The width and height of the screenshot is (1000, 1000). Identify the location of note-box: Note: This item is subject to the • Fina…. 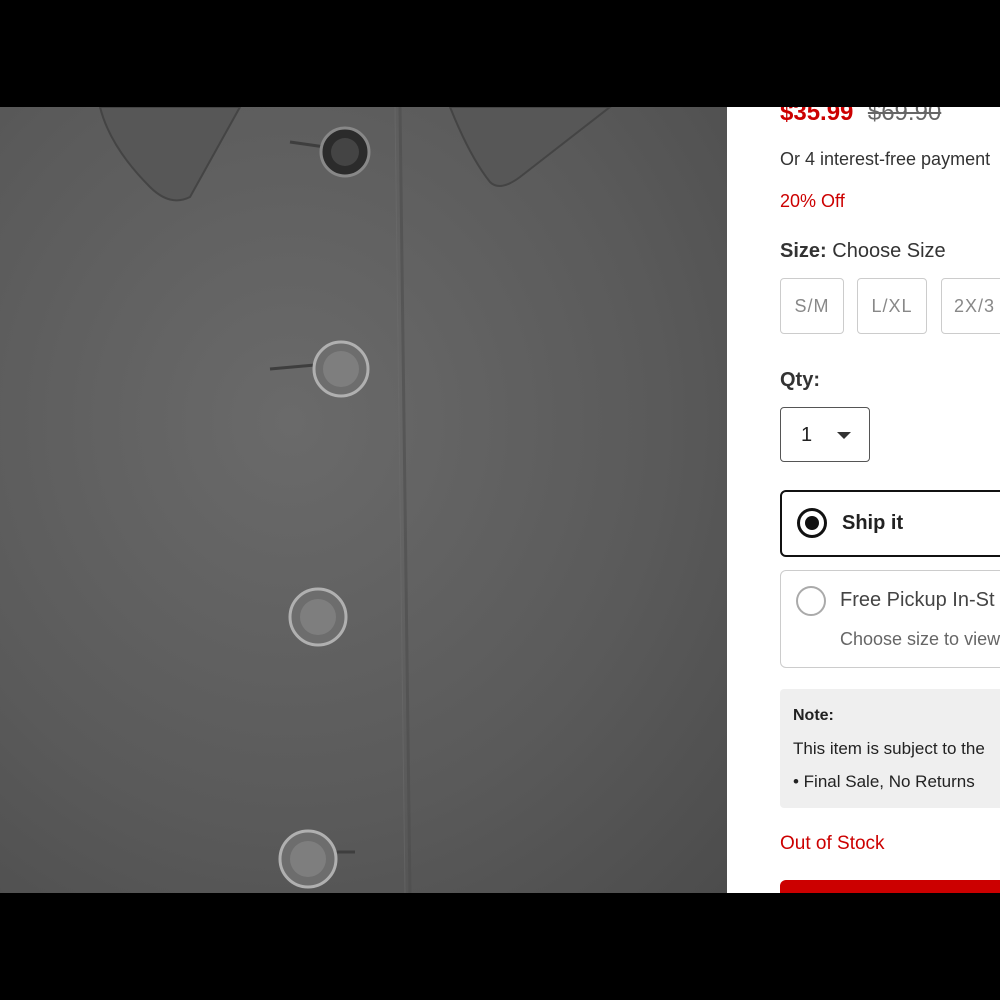
(890, 748).